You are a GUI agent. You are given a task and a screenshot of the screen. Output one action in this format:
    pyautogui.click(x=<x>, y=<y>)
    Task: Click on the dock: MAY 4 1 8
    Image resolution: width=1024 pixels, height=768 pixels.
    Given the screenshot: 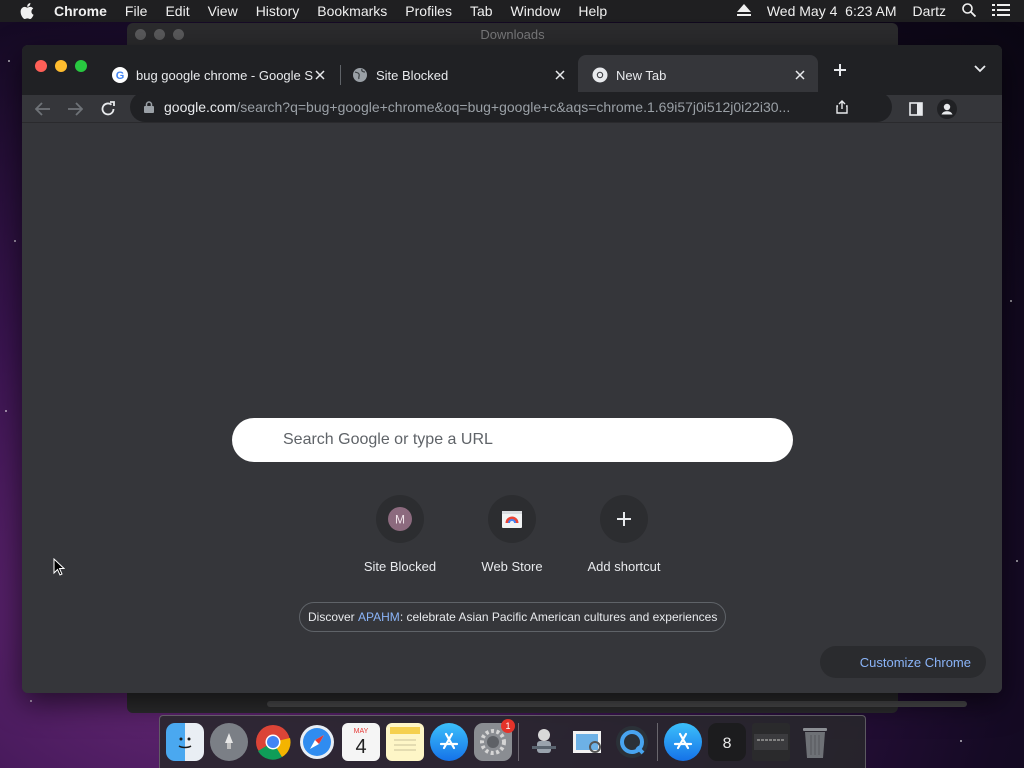 What is the action you would take?
    pyautogui.click(x=512, y=741)
    